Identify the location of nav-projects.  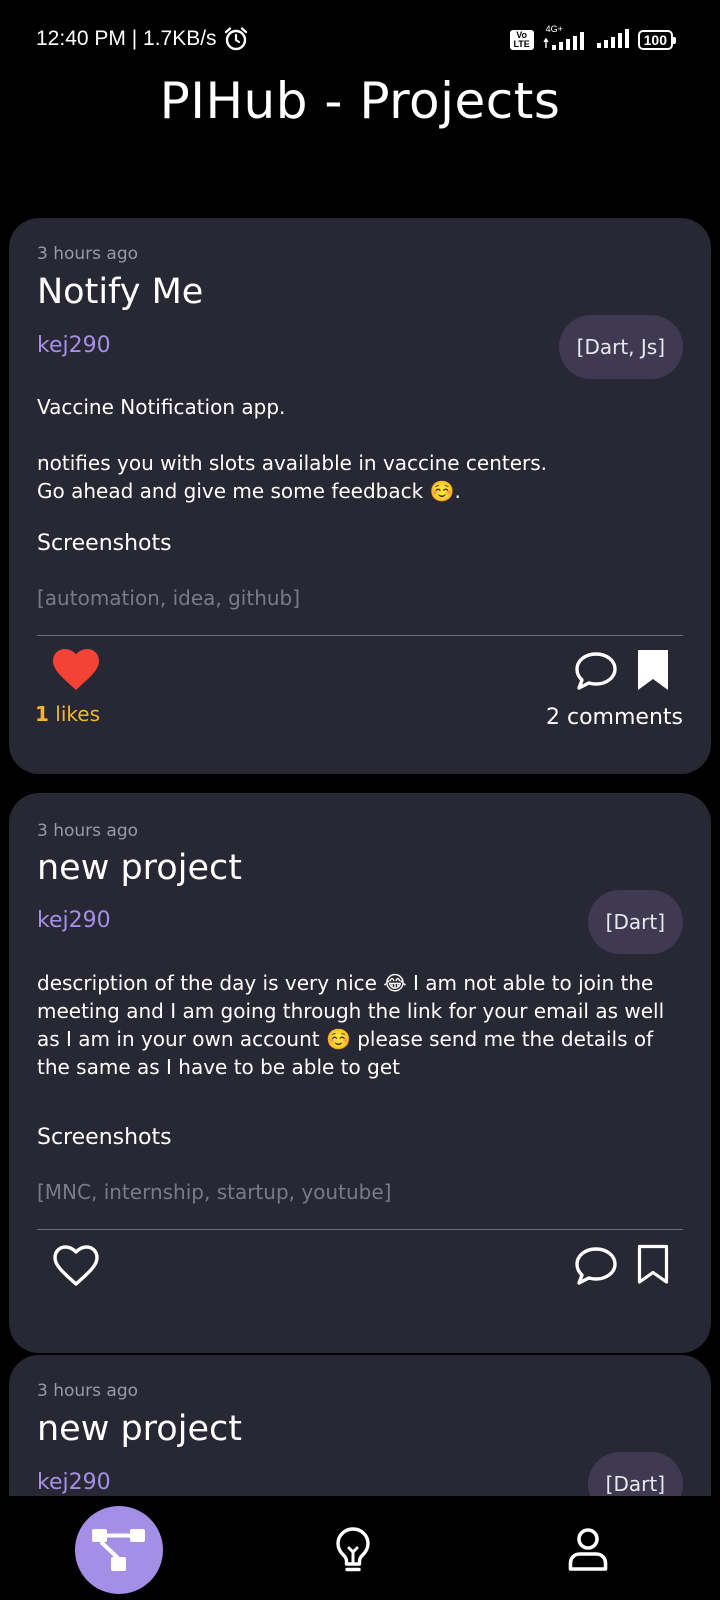
(119, 1550).